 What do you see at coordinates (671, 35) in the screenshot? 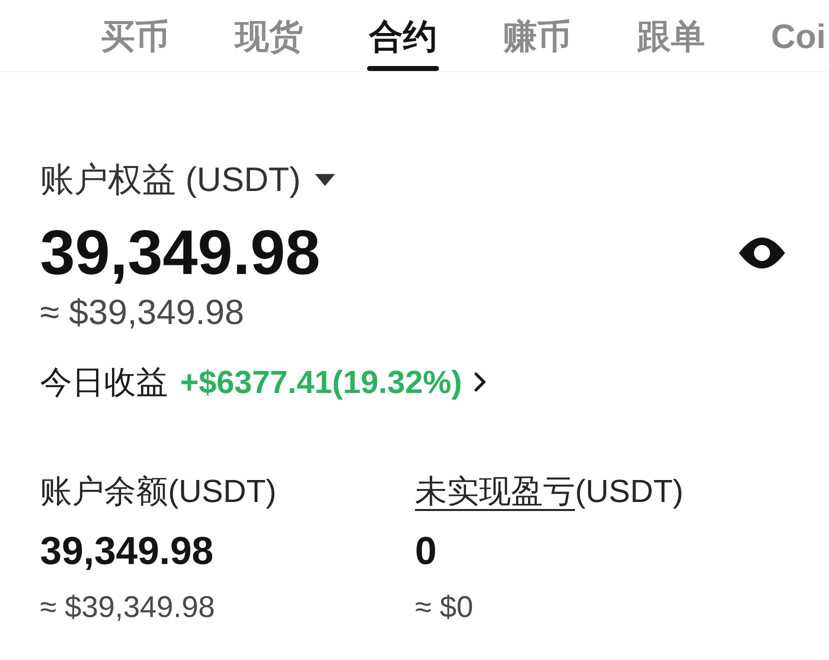
I see `nav-tab: 跟单` at bounding box center [671, 35].